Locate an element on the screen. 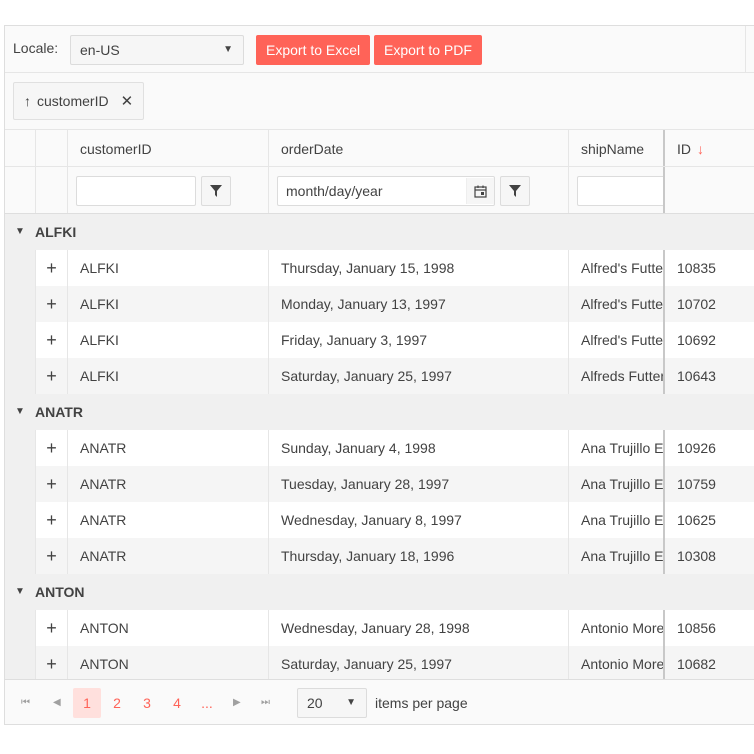 The height and width of the screenshot is (754, 754). header-id-label: ID is located at coordinates (684, 149).